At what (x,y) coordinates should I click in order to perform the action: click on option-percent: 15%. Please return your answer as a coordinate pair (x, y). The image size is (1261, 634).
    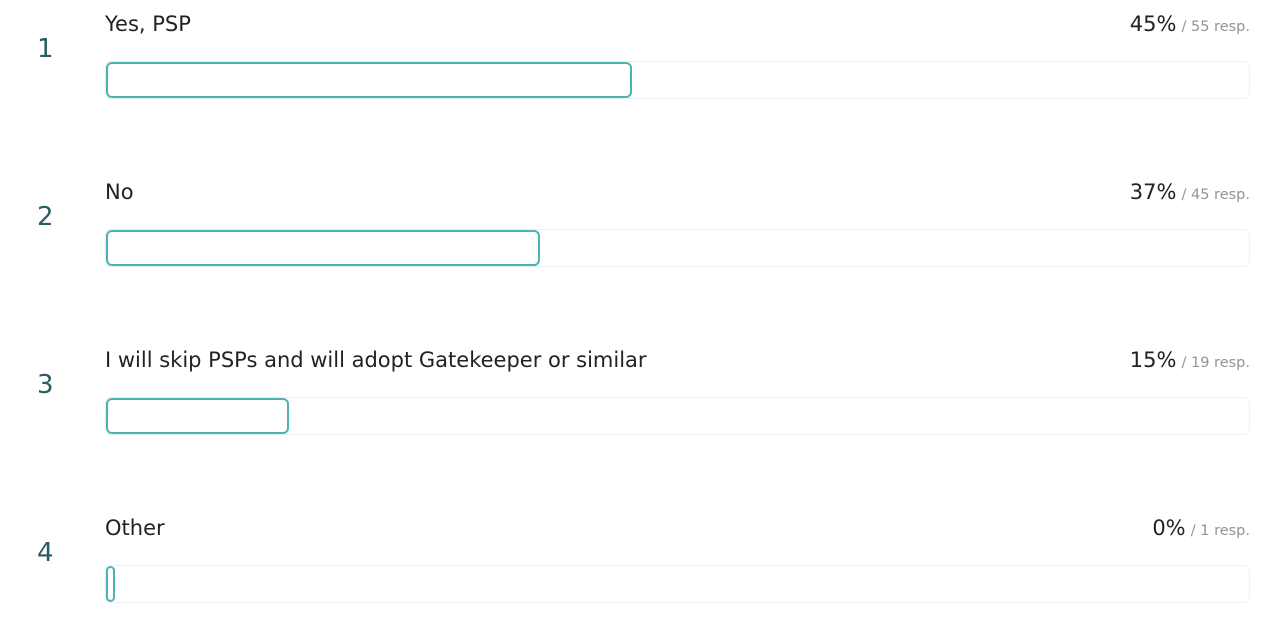
    Looking at the image, I should click on (1153, 360).